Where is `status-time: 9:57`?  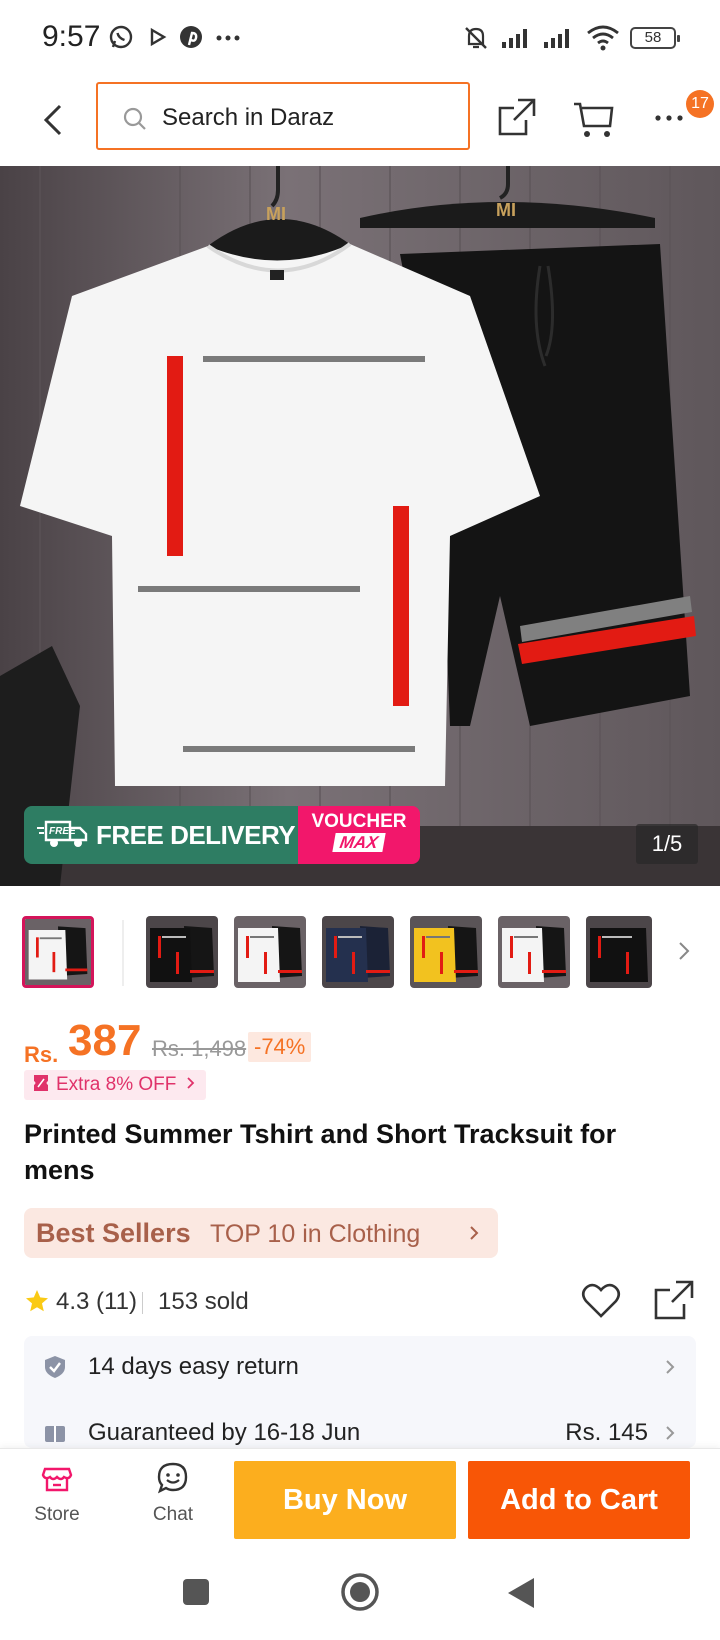 status-time: 9:57 is located at coordinates (71, 36).